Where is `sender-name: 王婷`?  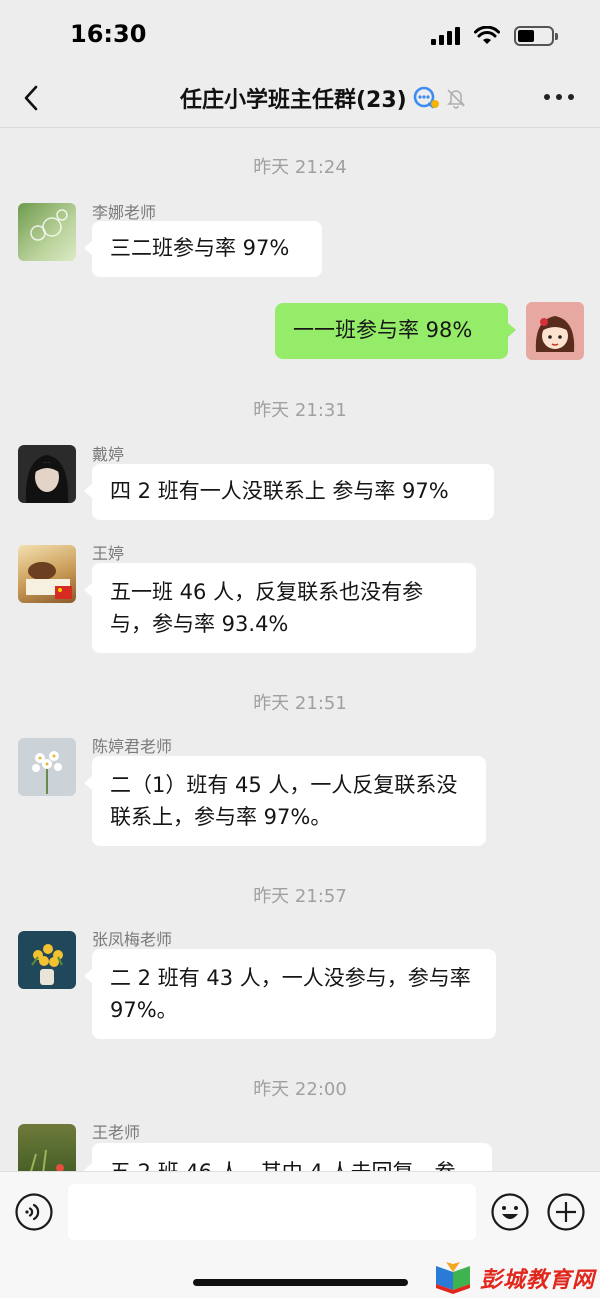
sender-name: 王婷 is located at coordinates (108, 553).